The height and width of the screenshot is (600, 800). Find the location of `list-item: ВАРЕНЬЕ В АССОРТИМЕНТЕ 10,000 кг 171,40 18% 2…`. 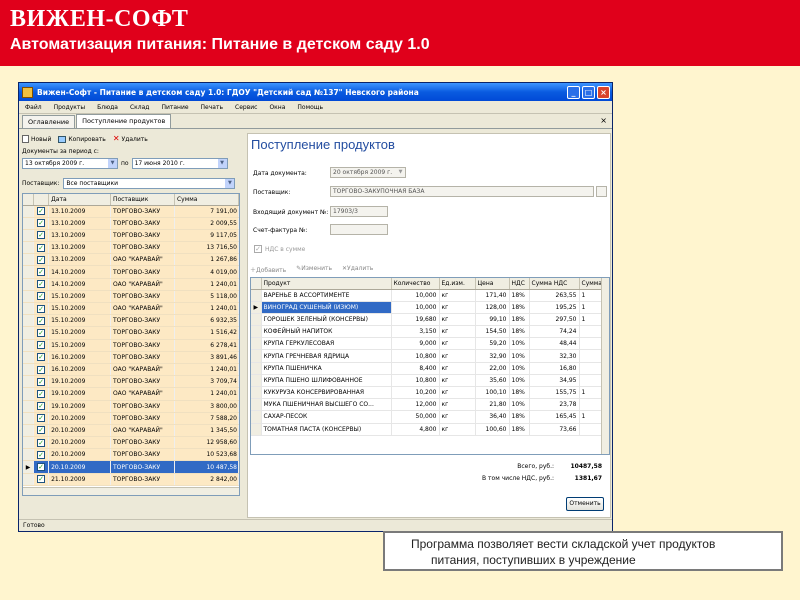

list-item: ВАРЕНЬЕ В АССОРТИМЕНТЕ 10,000 кг 171,40 18% 2… is located at coordinates (427, 295).